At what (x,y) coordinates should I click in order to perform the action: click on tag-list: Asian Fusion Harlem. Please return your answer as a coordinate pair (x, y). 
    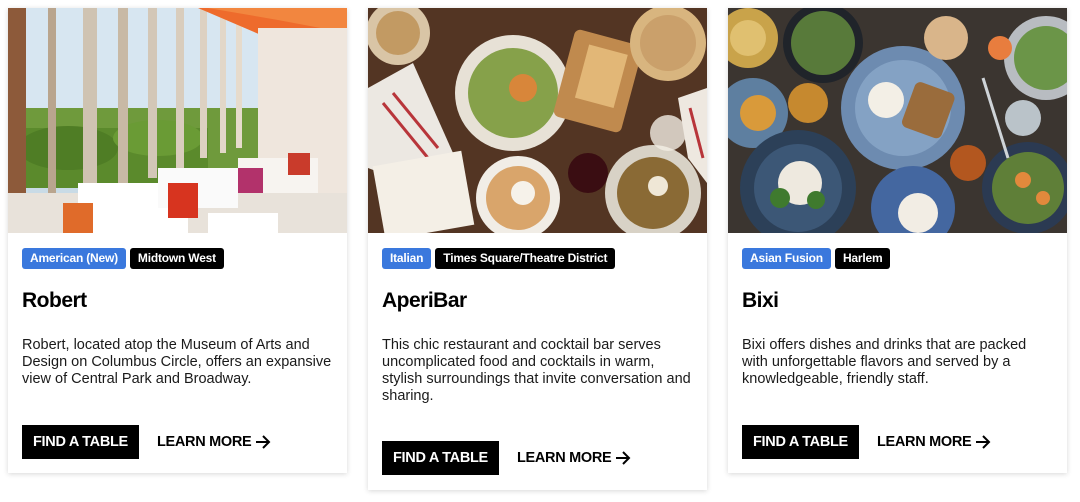
    Looking at the image, I should click on (816, 258).